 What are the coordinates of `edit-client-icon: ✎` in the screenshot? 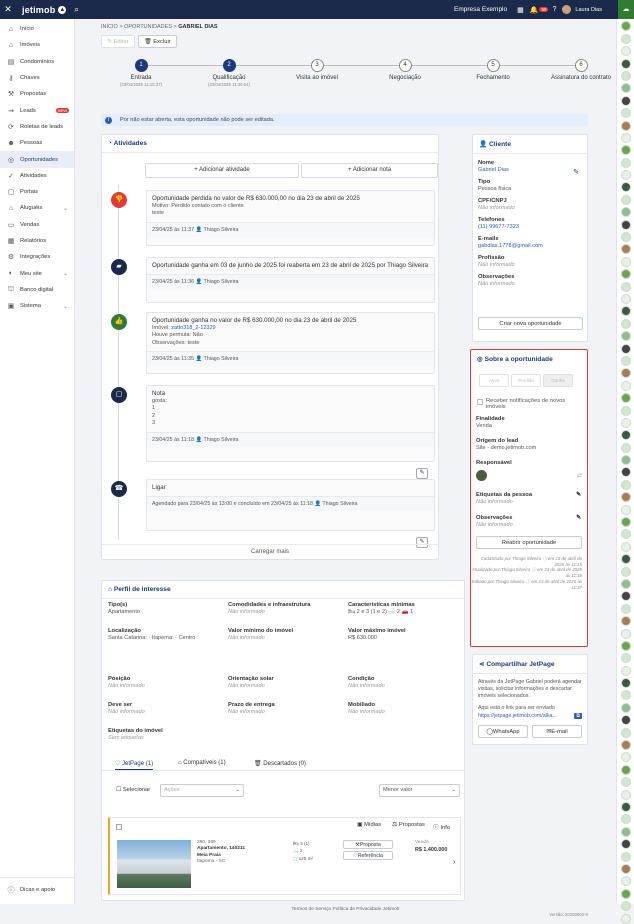 It's located at (576, 172).